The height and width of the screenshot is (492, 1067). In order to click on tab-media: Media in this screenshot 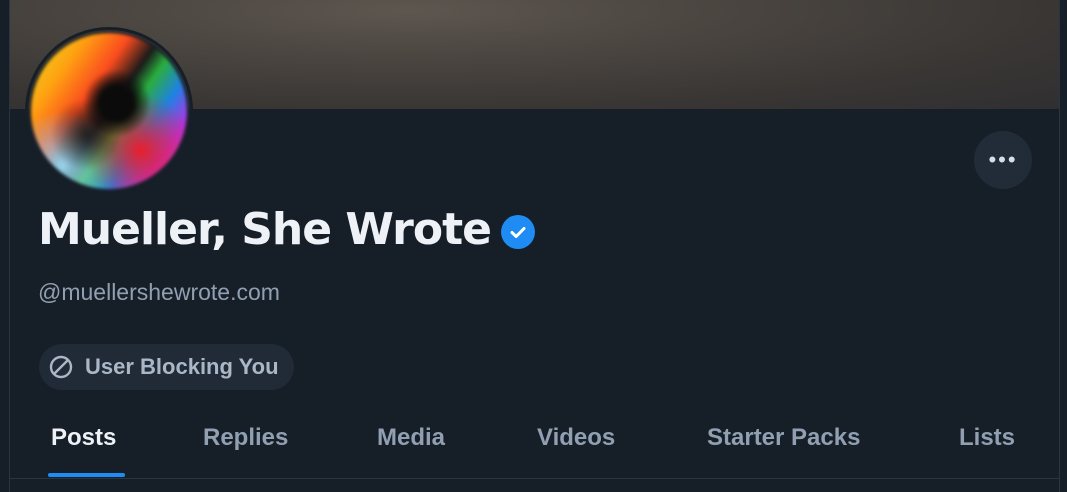, I will do `click(411, 438)`.